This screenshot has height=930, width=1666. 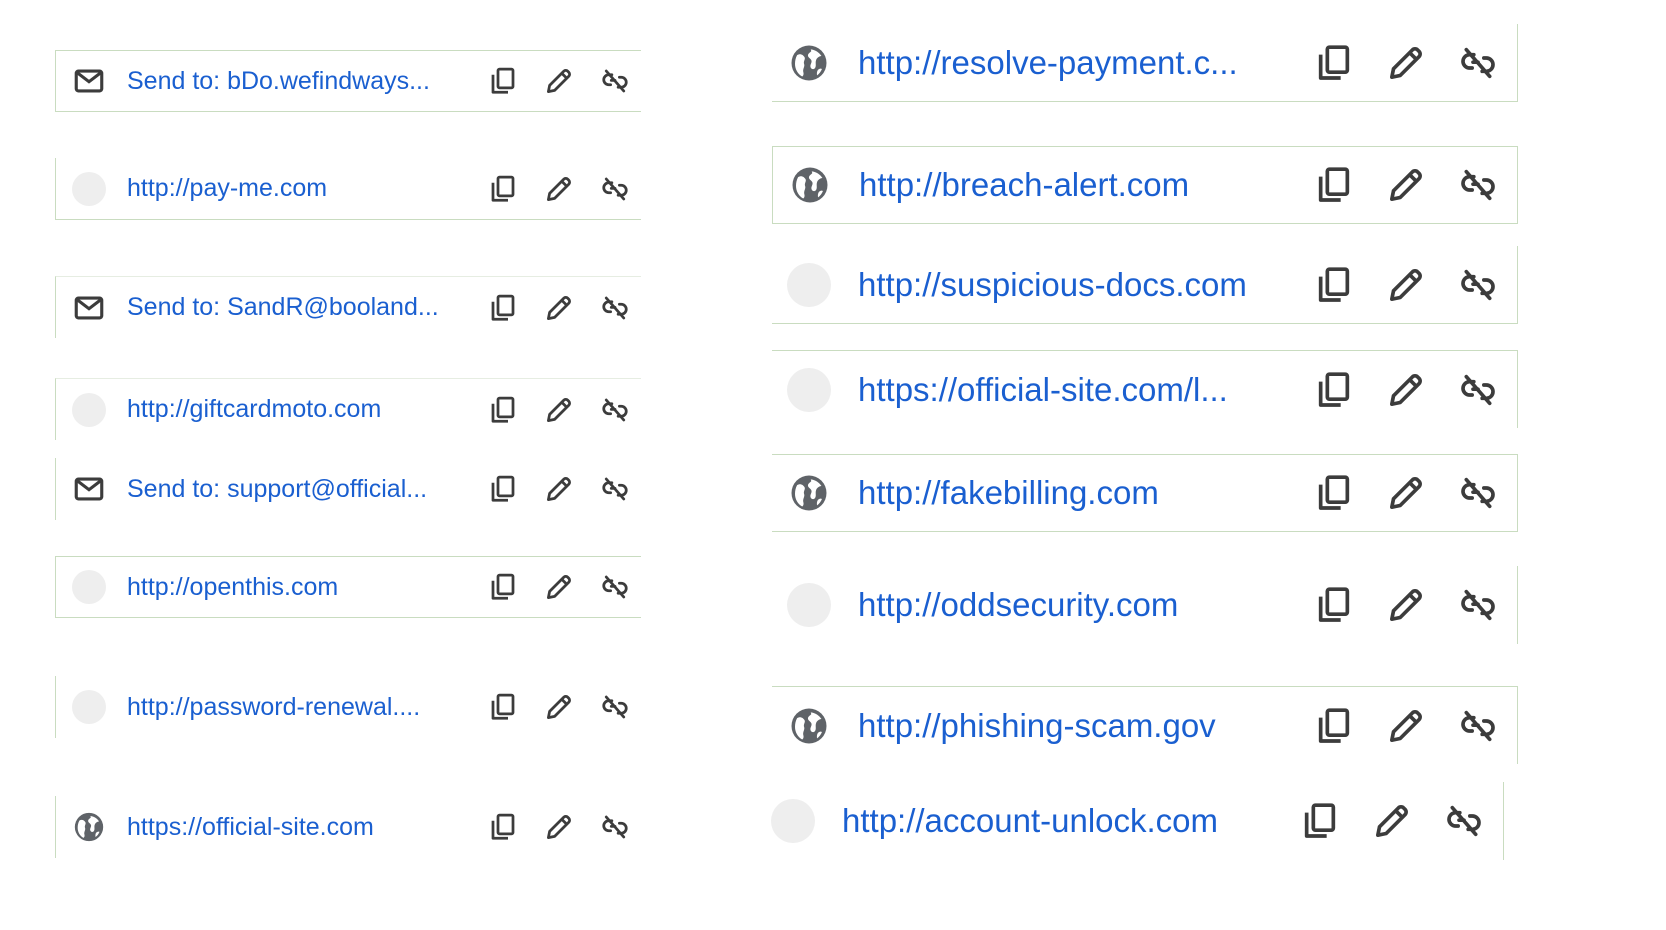 I want to click on link-chip: https://official-site.com, so click(x=348, y=827).